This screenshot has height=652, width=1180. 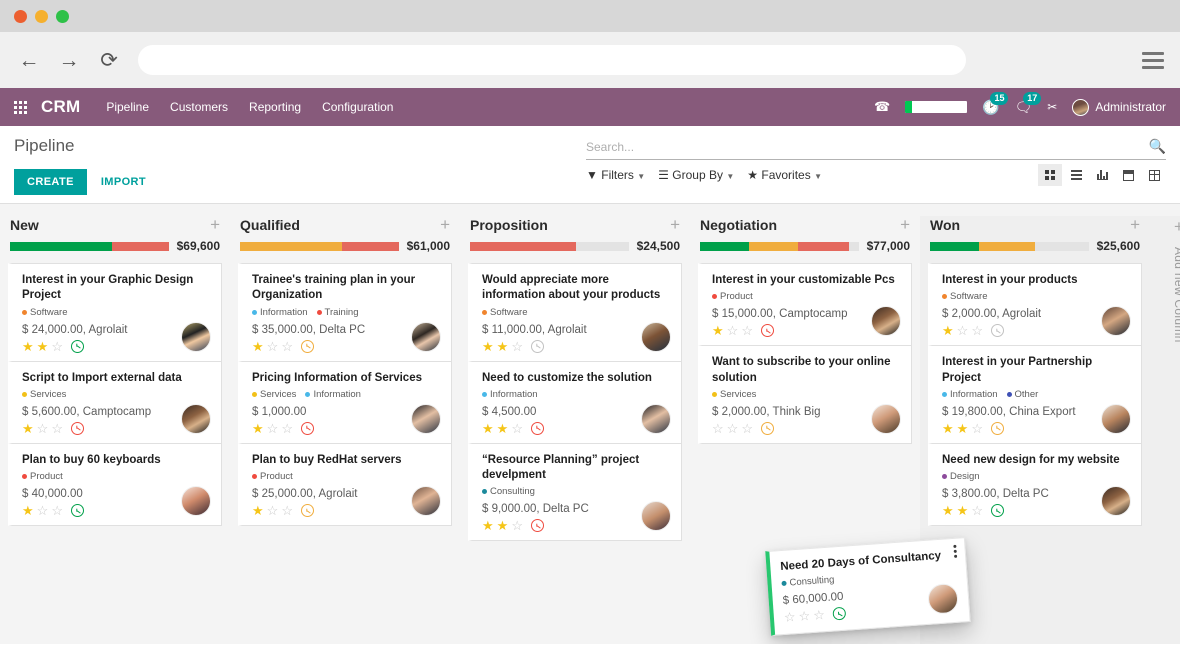 What do you see at coordinates (995, 103) in the screenshot?
I see `activities-clock-icon: 🕑 15` at bounding box center [995, 103].